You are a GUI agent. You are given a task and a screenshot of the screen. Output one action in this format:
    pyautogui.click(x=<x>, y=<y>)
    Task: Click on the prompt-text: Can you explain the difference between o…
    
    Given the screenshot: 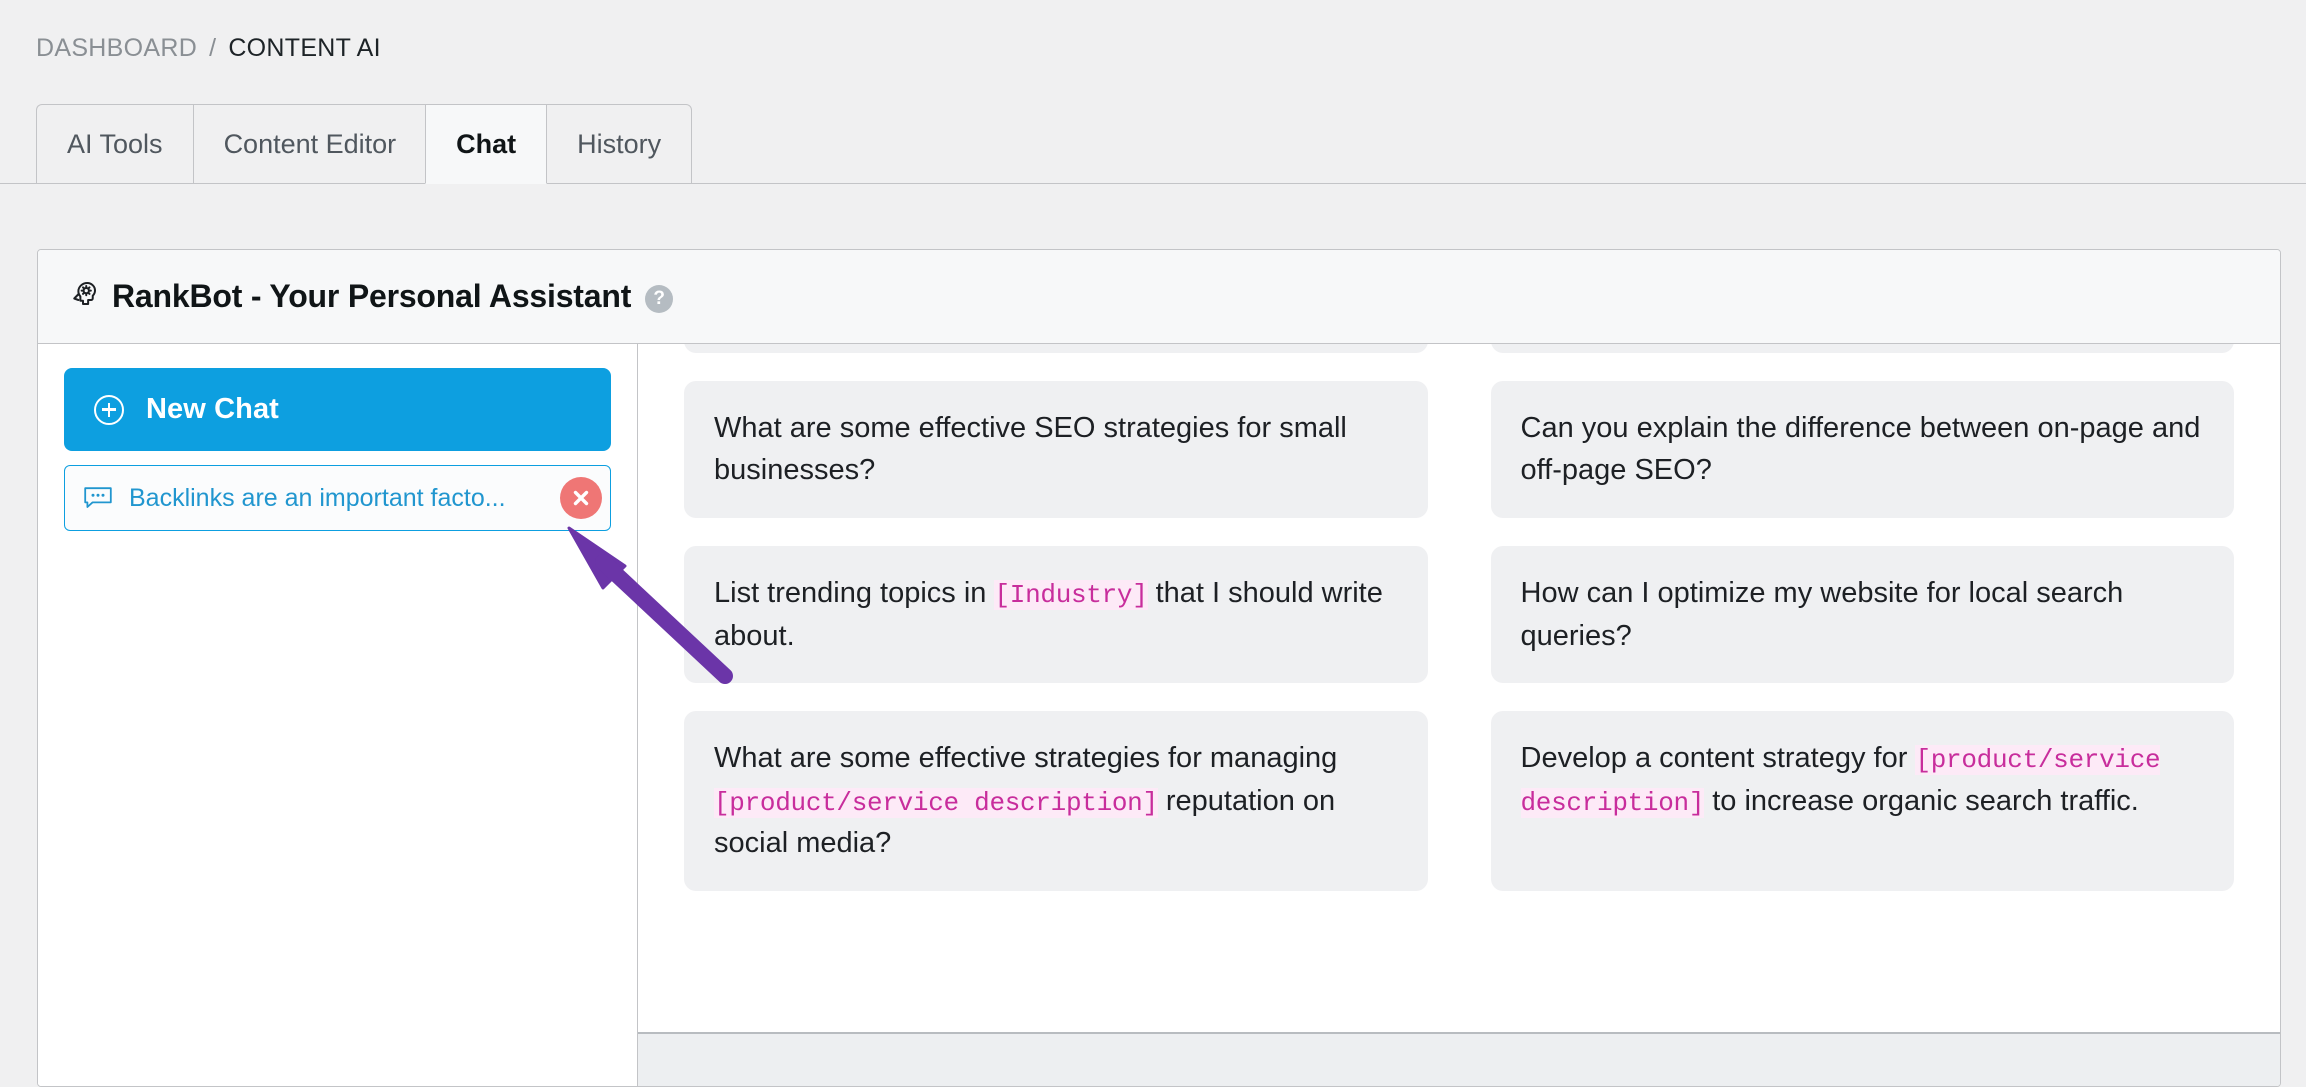 What is the action you would take?
    pyautogui.click(x=1860, y=449)
    